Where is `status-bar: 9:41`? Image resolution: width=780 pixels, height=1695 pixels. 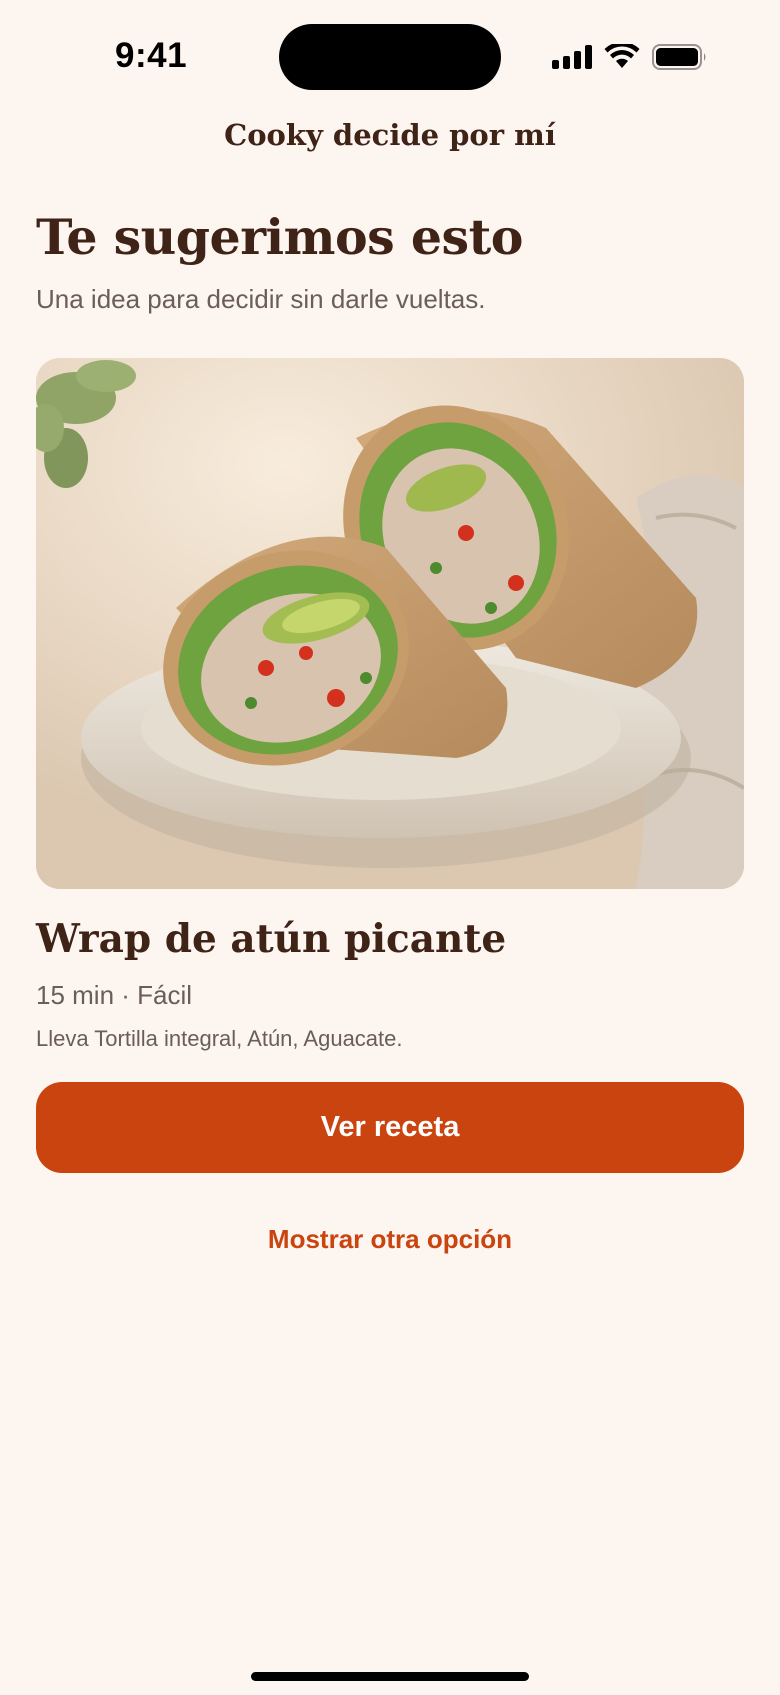 status-bar: 9:41 is located at coordinates (390, 55).